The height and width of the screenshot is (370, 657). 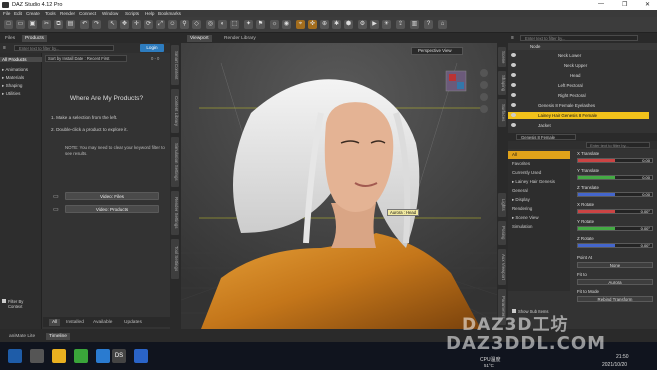 What do you see at coordinates (222, 24) in the screenshot?
I see `spot-render-icon: ◐` at bounding box center [222, 24].